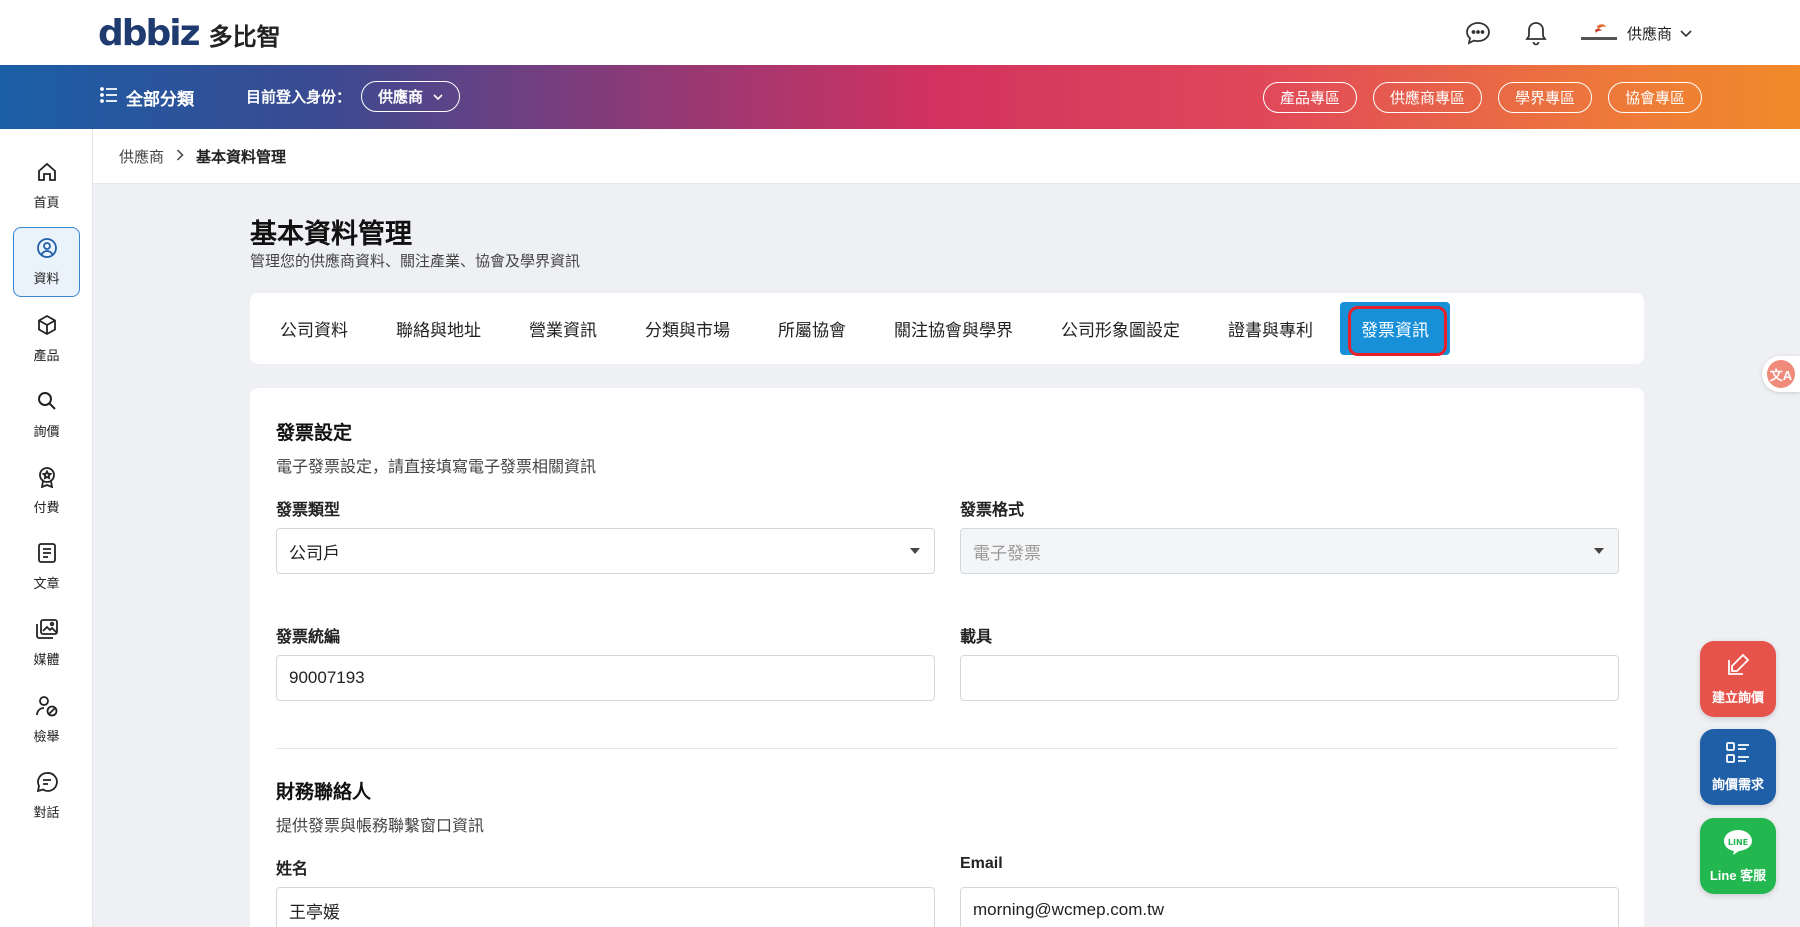  I want to click on zone-buttons: 產品專區 供應商專區 學界專區 協會專區, so click(1482, 97).